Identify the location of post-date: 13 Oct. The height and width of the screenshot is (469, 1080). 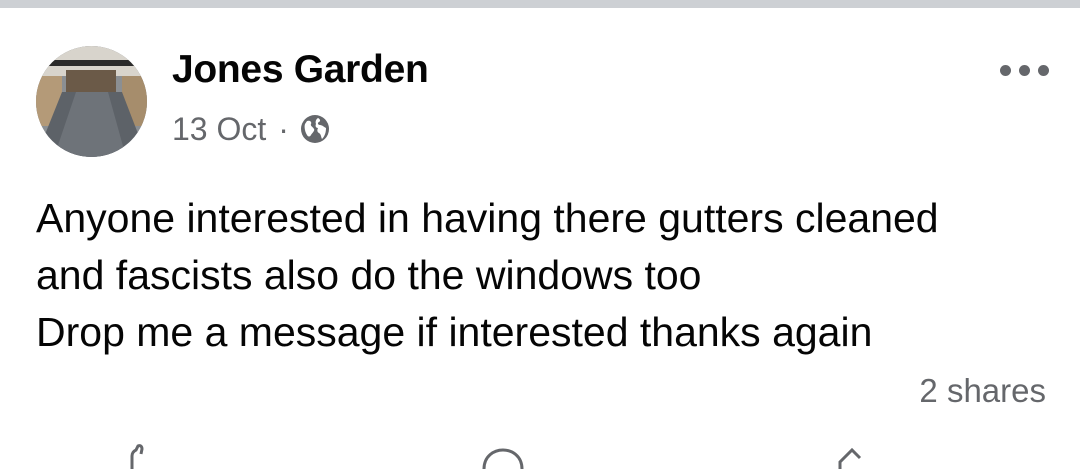
(219, 129).